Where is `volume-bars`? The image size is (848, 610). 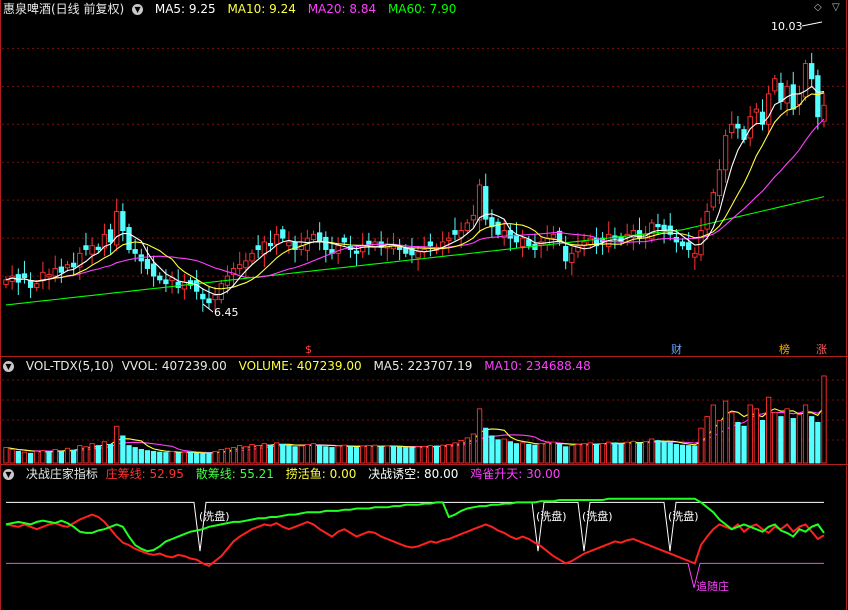 volume-bars is located at coordinates (415, 419).